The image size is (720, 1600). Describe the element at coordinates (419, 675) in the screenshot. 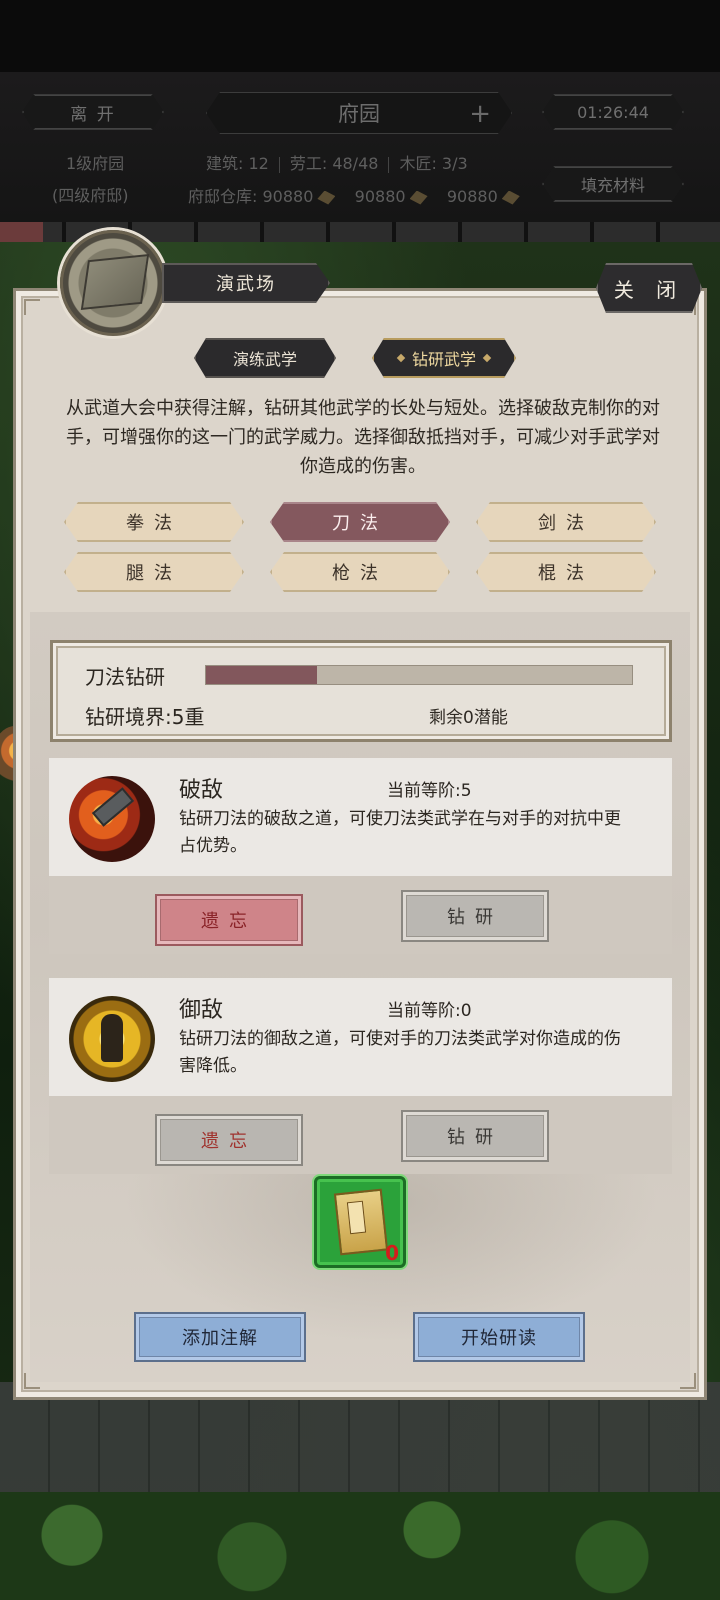

I see `research-progress-bar` at that location.